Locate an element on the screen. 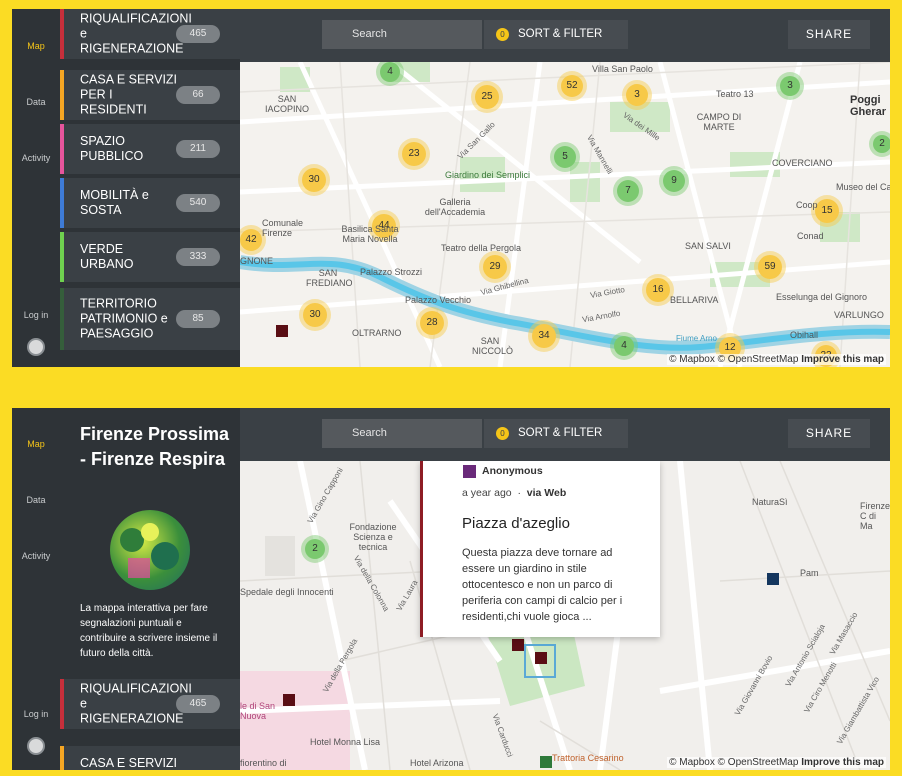 The width and height of the screenshot is (902, 776). place-label: Museo del Ca is located at coordinates (863, 187).